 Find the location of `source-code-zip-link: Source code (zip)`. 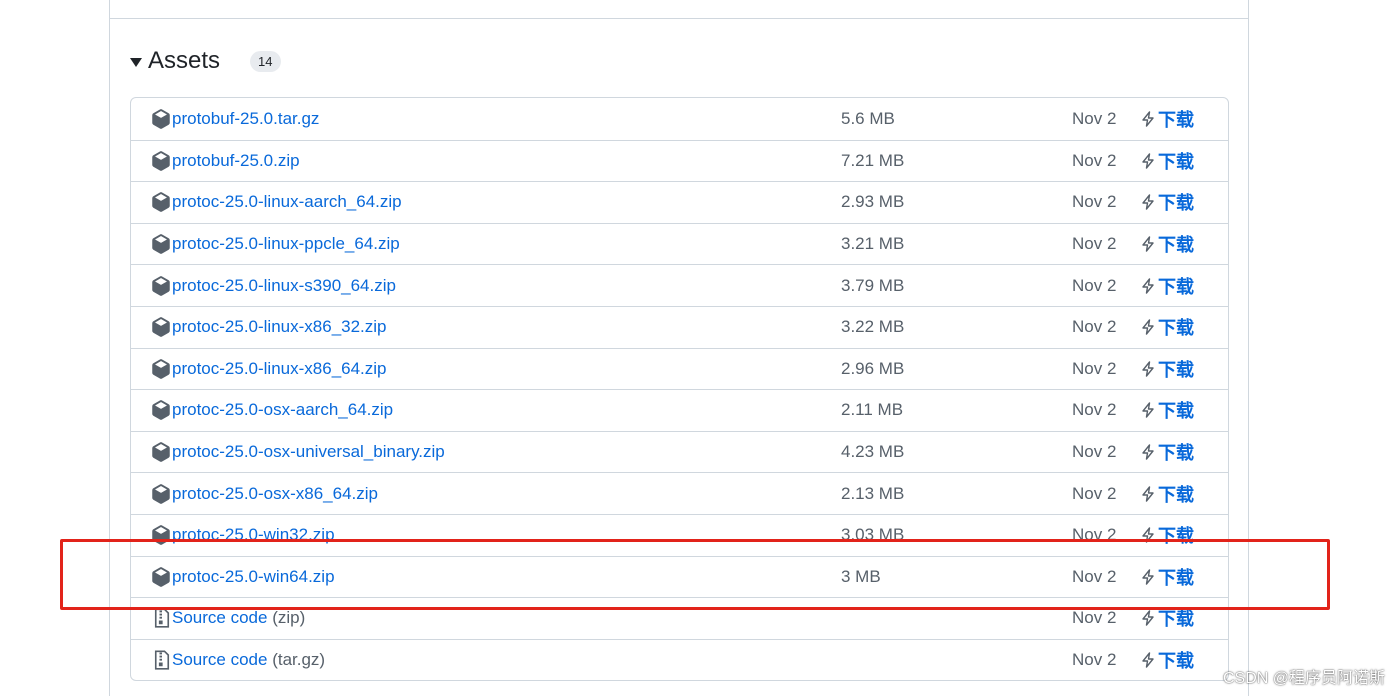

source-code-zip-link: Source code (zip) is located at coordinates (238, 618).